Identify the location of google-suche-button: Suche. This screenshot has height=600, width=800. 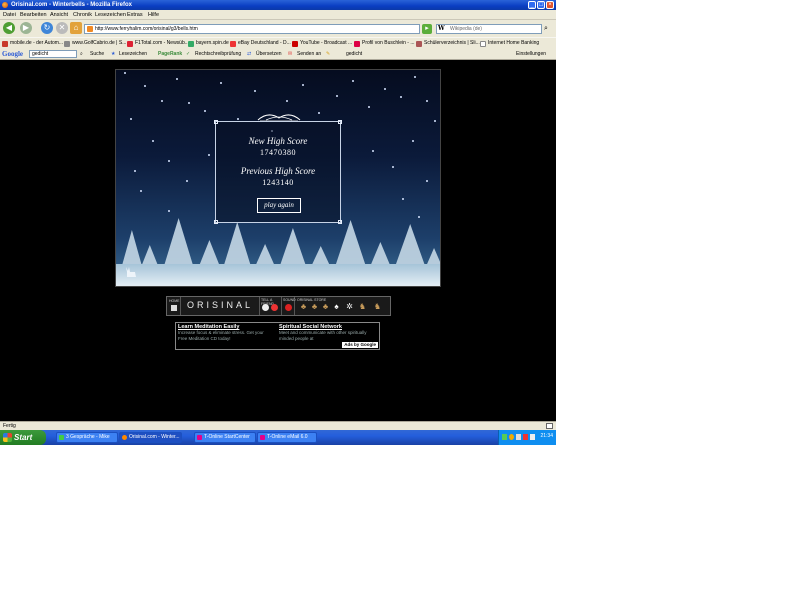
(97, 54).